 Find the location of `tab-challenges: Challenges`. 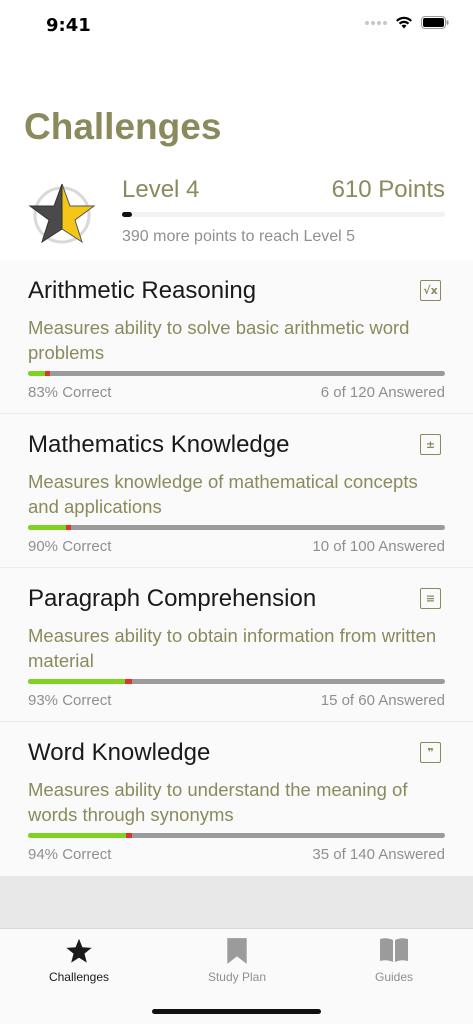

tab-challenges: Challenges is located at coordinates (79, 959).